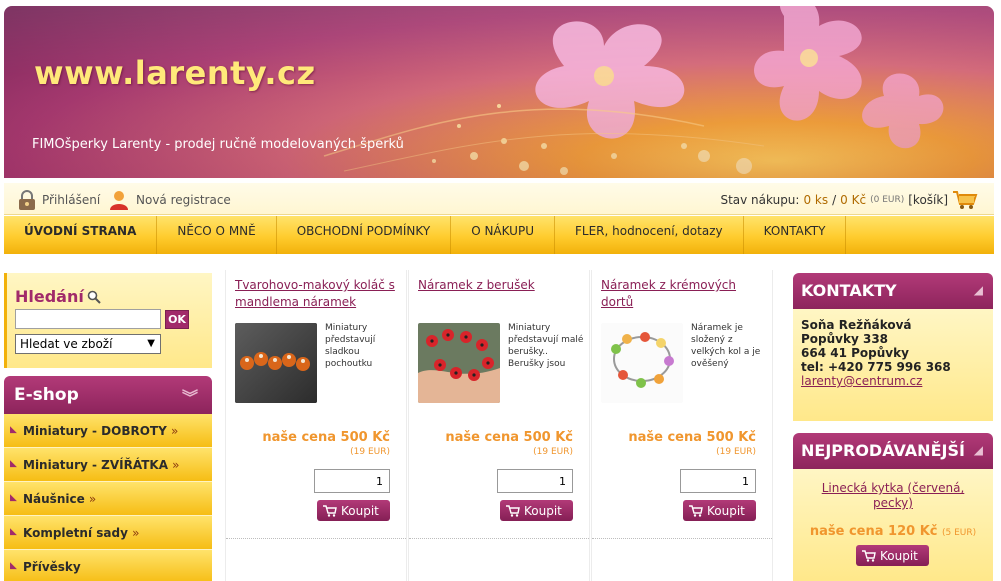 This screenshot has width=1001, height=581. What do you see at coordinates (49, 296) in the screenshot?
I see `search-title-label: Hledání` at bounding box center [49, 296].